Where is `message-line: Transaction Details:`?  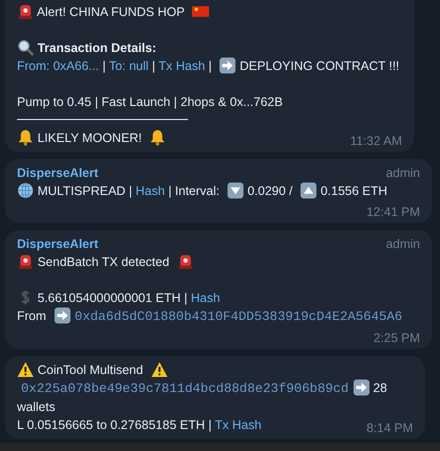 message-line: Transaction Details: is located at coordinates (209, 48).